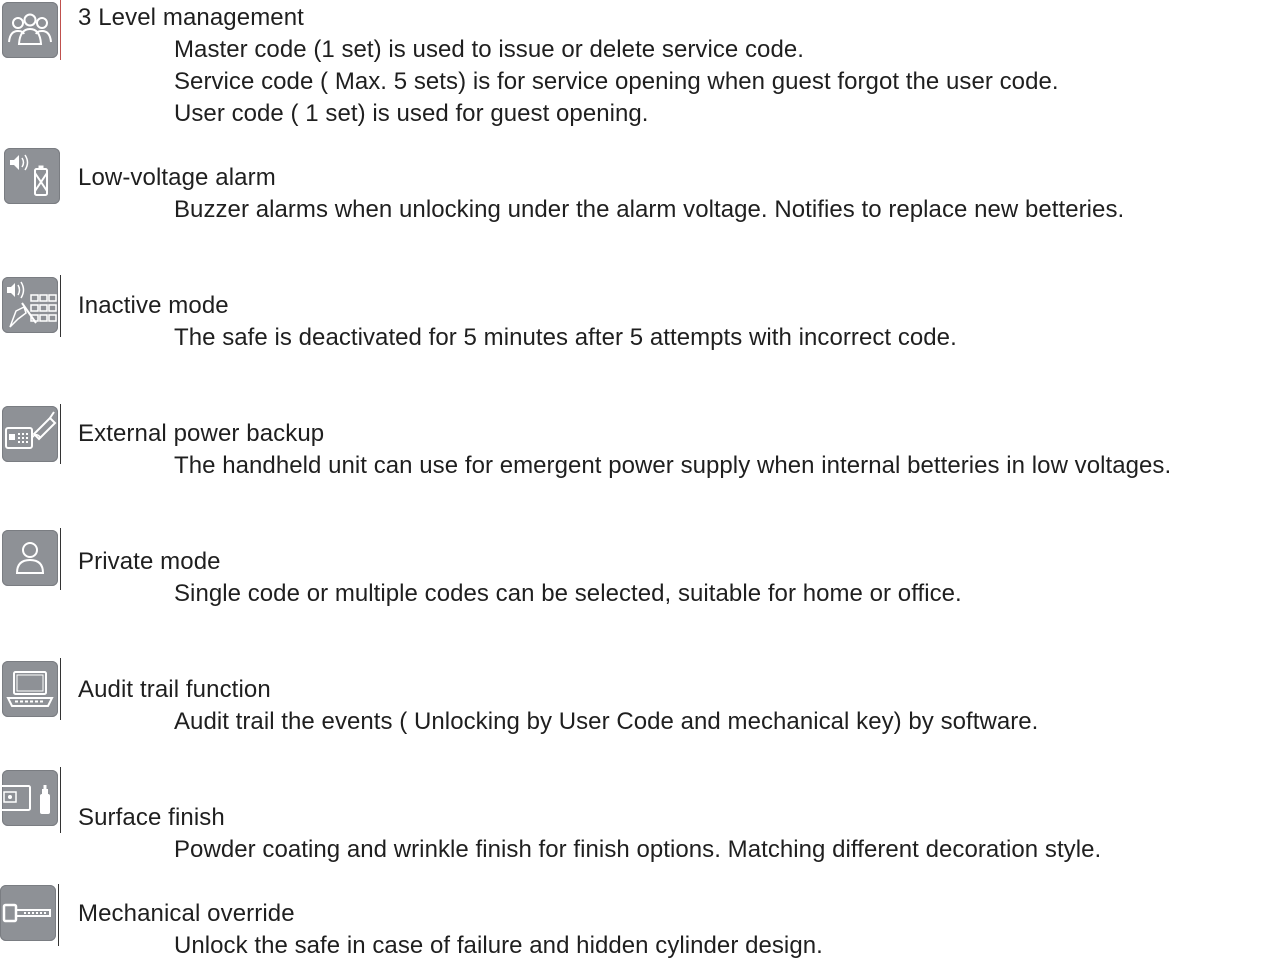 This screenshot has width=1285, height=962. Describe the element at coordinates (191, 17) in the screenshot. I see `feature-title: 3 Level management` at that location.